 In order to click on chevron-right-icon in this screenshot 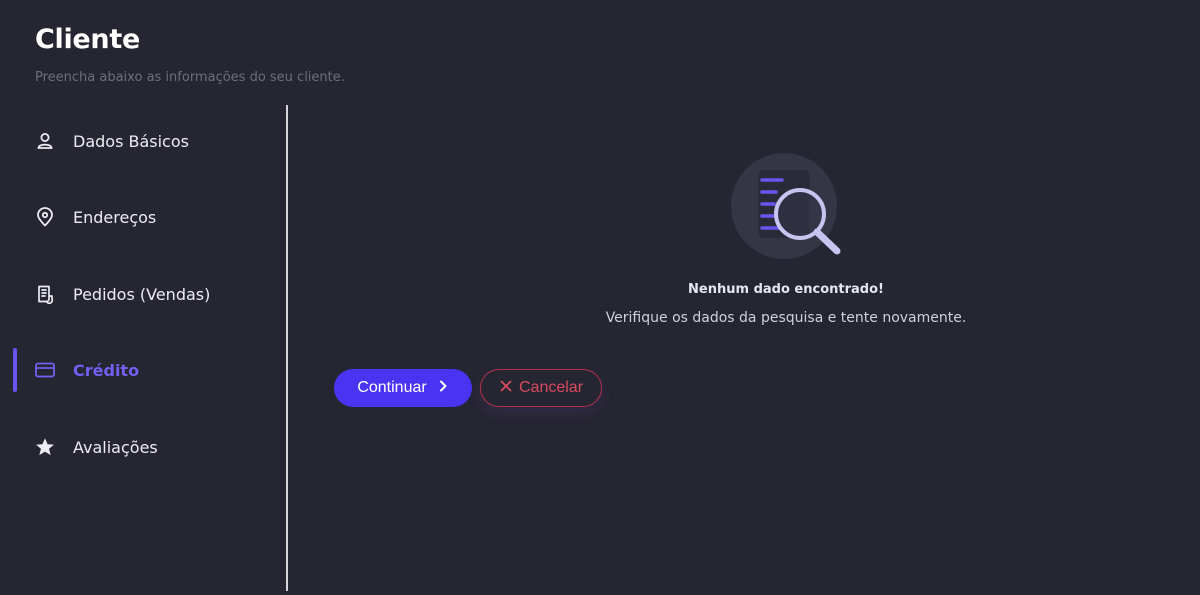, I will do `click(443, 388)`.